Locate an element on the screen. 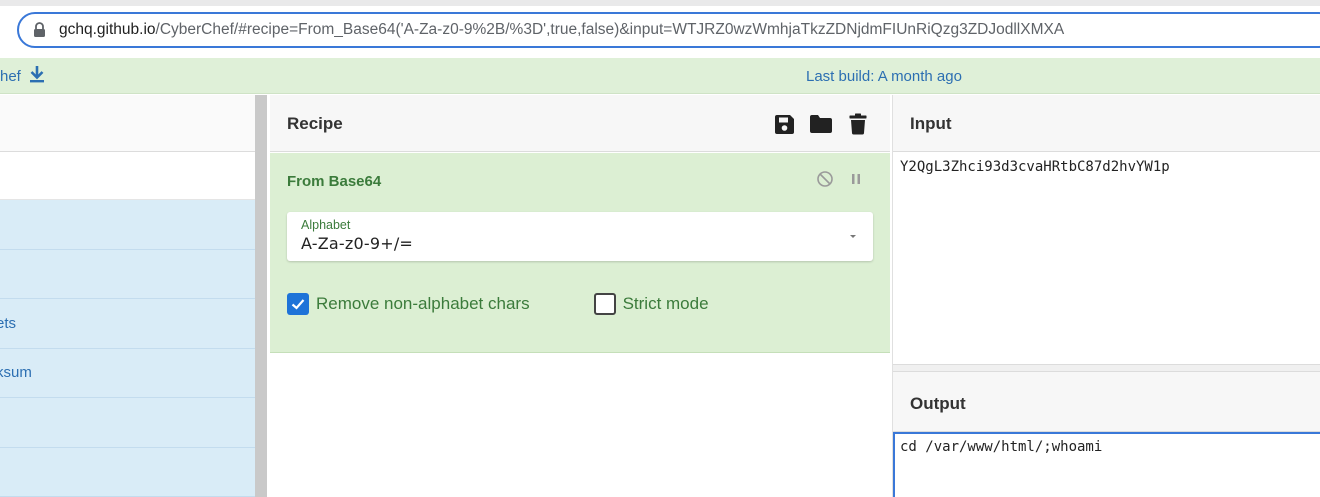  alphabet-label: Alphabet is located at coordinates (326, 225).